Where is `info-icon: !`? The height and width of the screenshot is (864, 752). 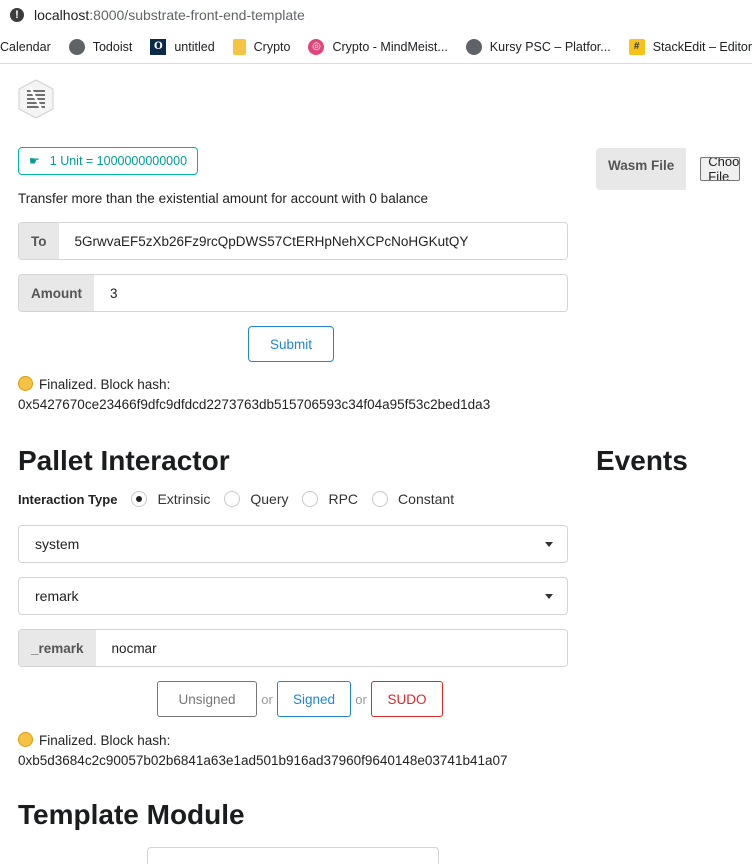 info-icon: ! is located at coordinates (17, 15).